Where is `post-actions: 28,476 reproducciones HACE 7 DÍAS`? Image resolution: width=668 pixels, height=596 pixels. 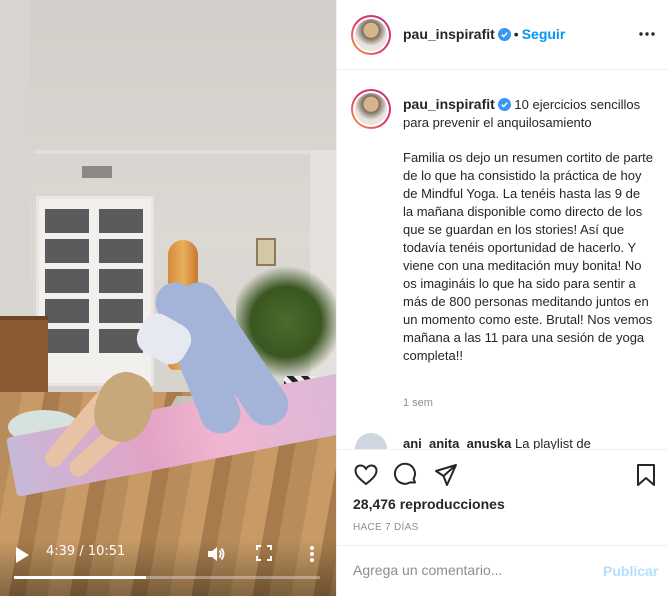
post-actions: 28,476 reproducciones HACE 7 DÍAS is located at coordinates (502, 497).